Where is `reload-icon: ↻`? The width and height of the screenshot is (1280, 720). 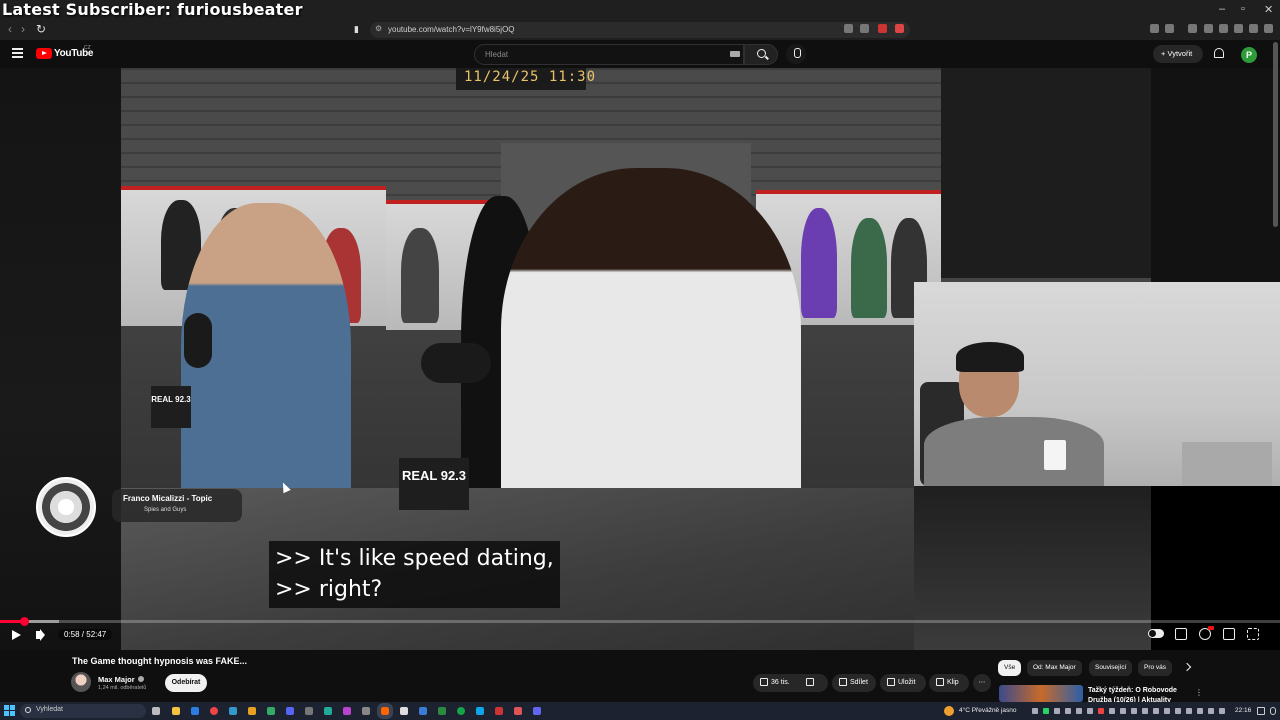
reload-icon: ↻ is located at coordinates (41, 29).